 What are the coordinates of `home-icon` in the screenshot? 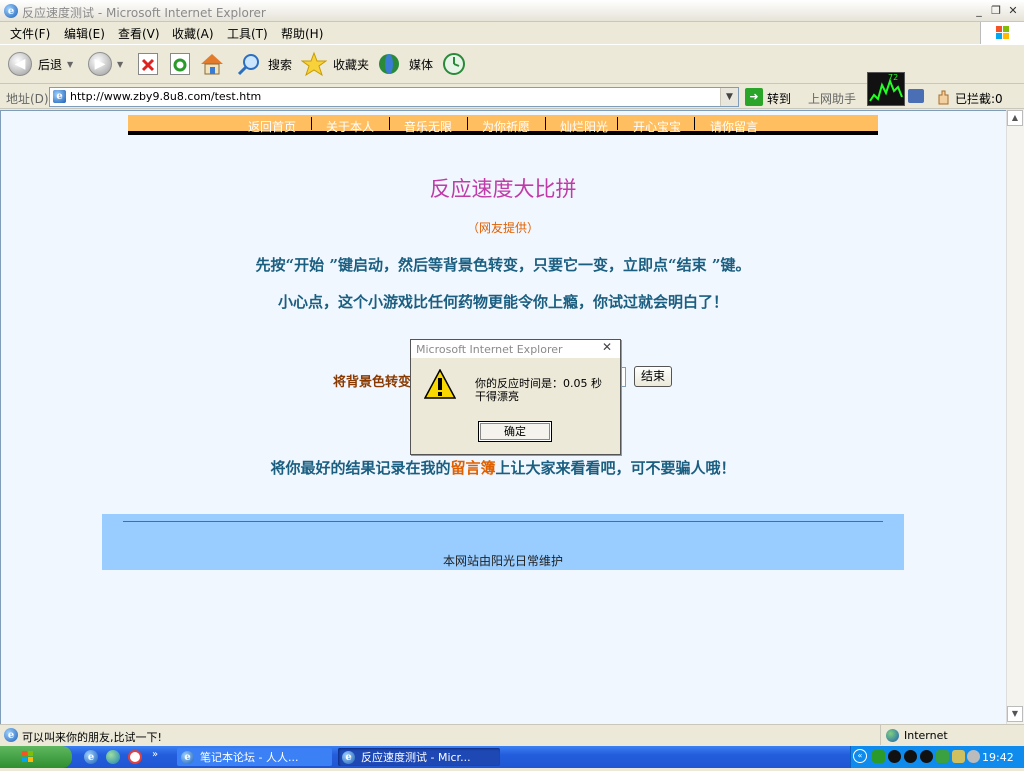 It's located at (212, 64).